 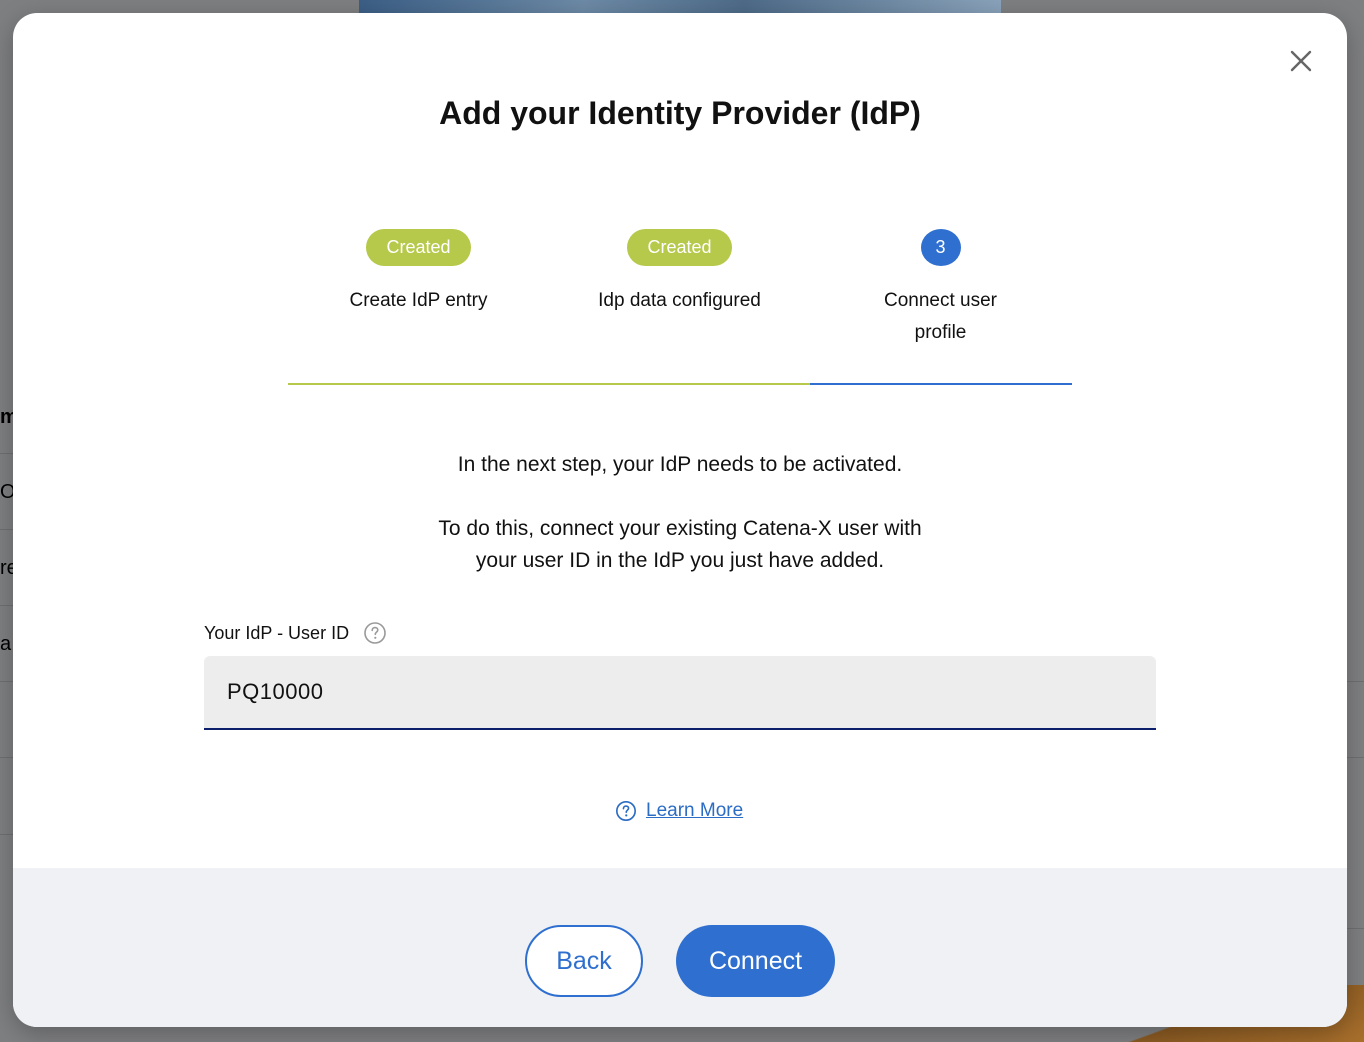 What do you see at coordinates (680, 693) in the screenshot?
I see `user-id-input` at bounding box center [680, 693].